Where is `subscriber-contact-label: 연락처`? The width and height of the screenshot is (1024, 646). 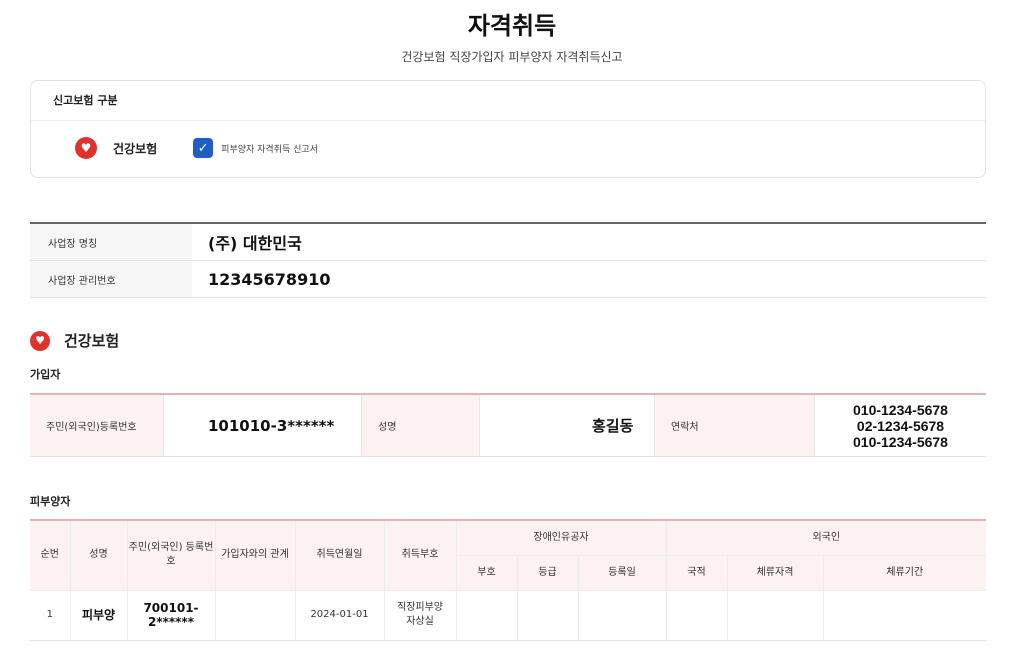
subscriber-contact-label: 연락처 is located at coordinates (735, 425).